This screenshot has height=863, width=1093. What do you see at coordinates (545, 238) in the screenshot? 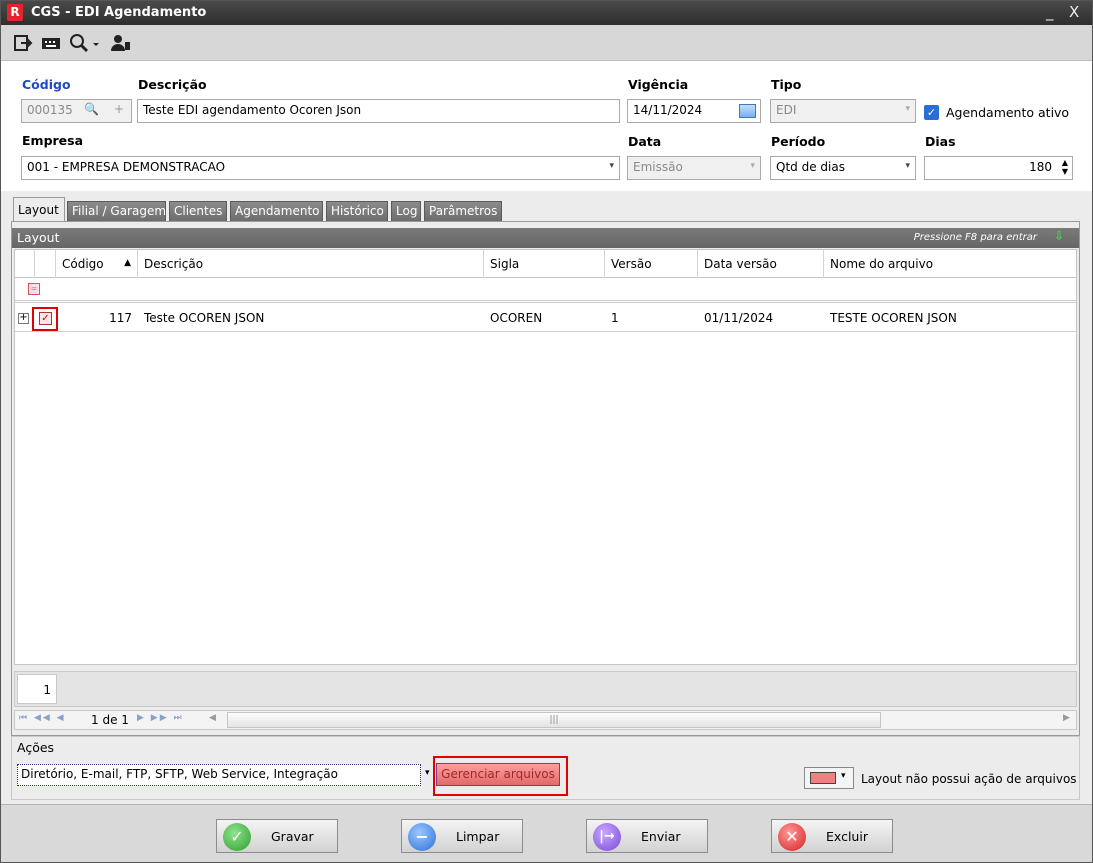
I see `panel-header: Layout Pressione F8 para entrar ⇩` at bounding box center [545, 238].